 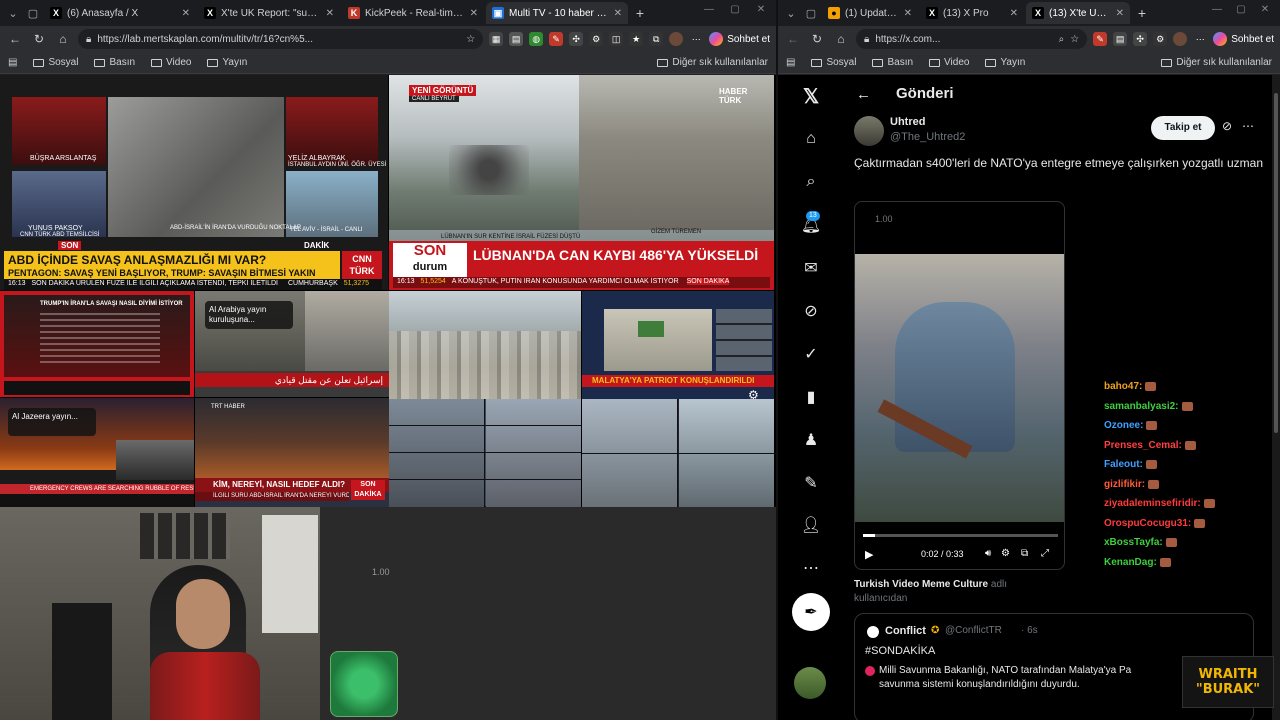 I want to click on jobs-icon: ♟, so click(x=811, y=440).